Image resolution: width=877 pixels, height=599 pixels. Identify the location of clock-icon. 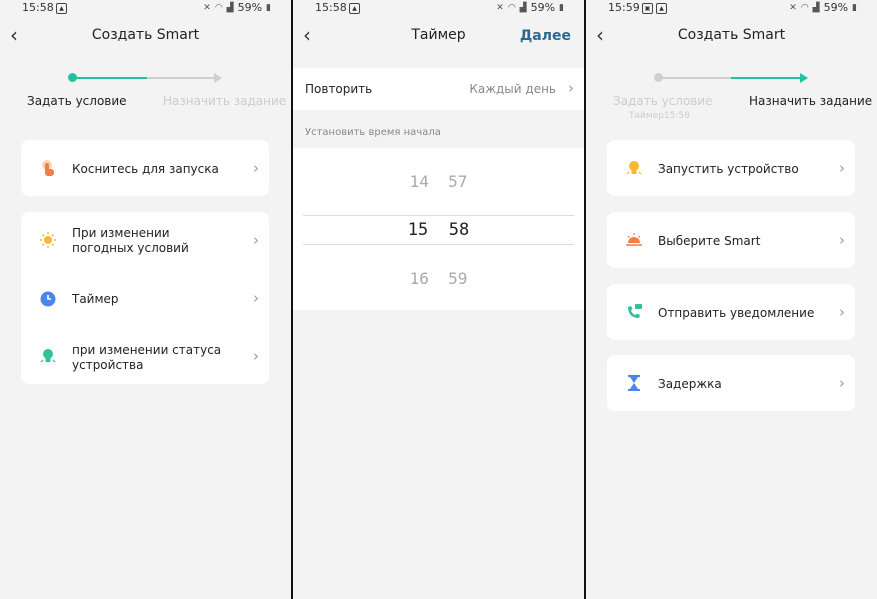
(48, 299).